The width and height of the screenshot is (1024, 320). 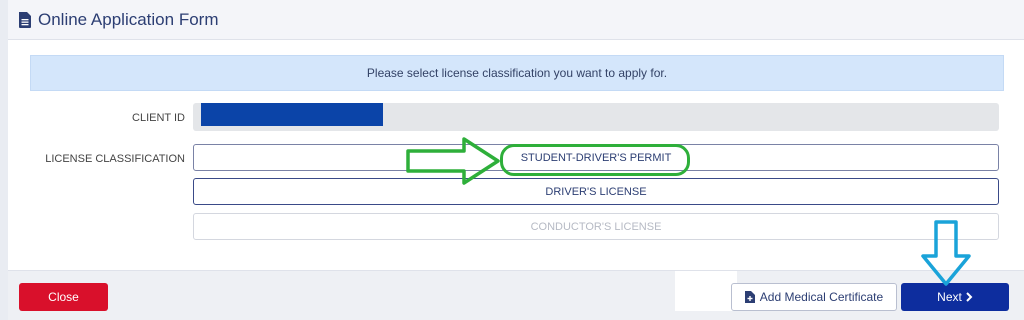 What do you see at coordinates (292, 114) in the screenshot?
I see `client-id-redaction` at bounding box center [292, 114].